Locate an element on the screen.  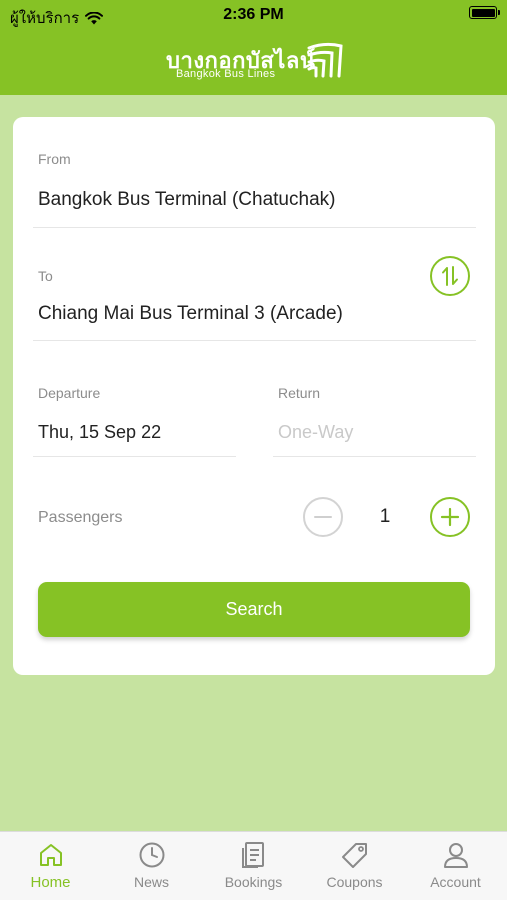
departure-field: Thu, 15 Sep 22 is located at coordinates (99, 432).